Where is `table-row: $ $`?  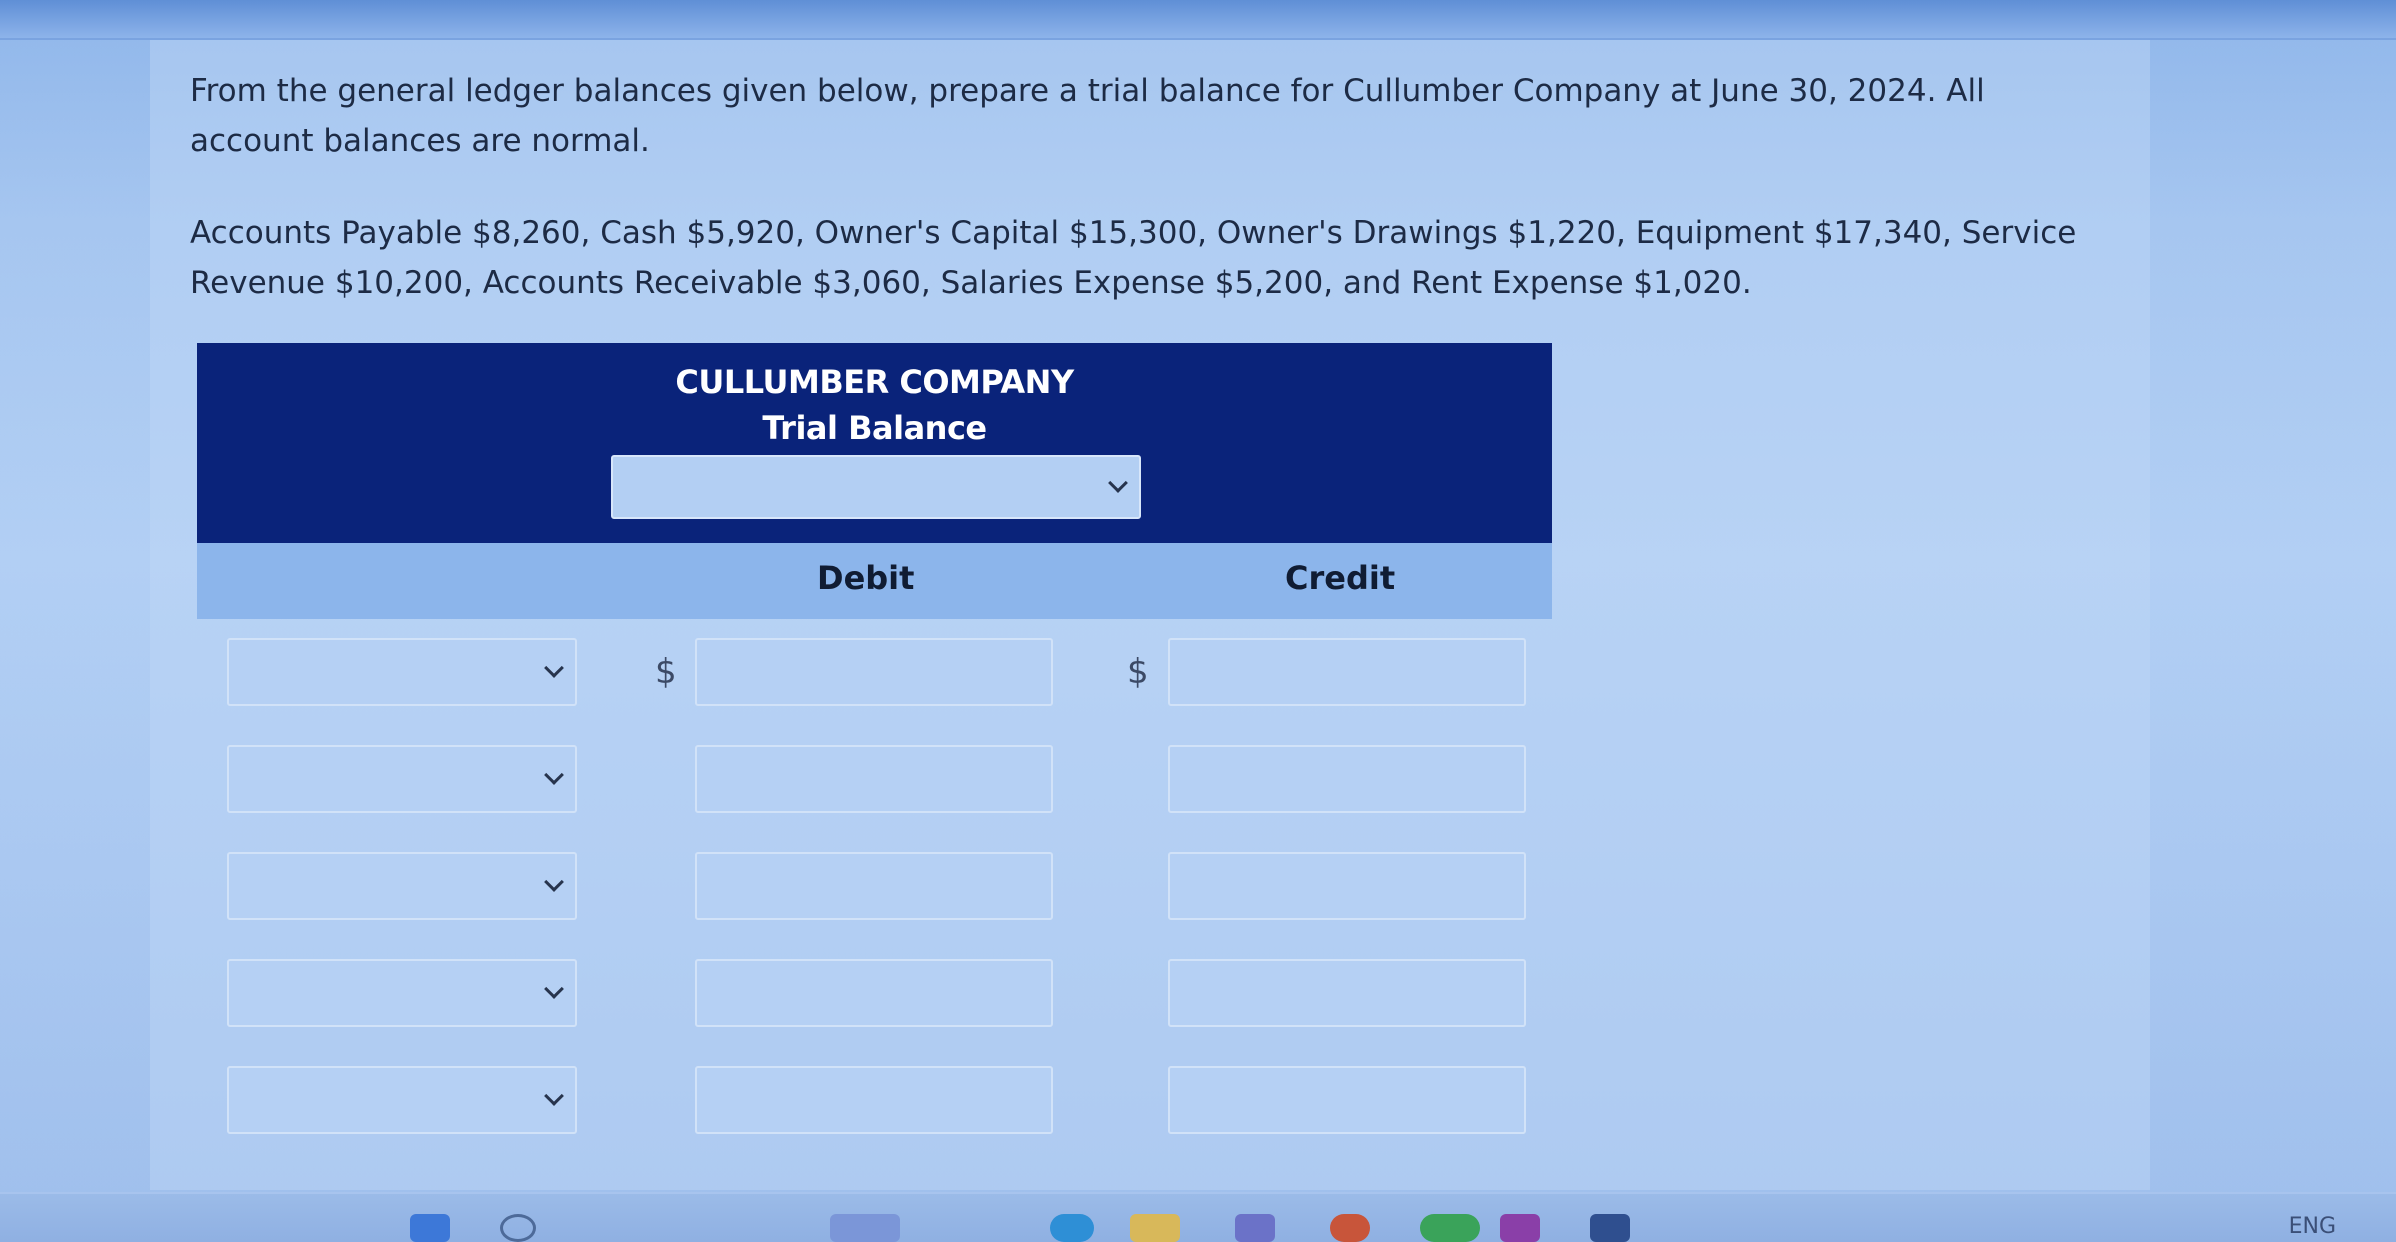
table-row: $ $ is located at coordinates (1198, 673).